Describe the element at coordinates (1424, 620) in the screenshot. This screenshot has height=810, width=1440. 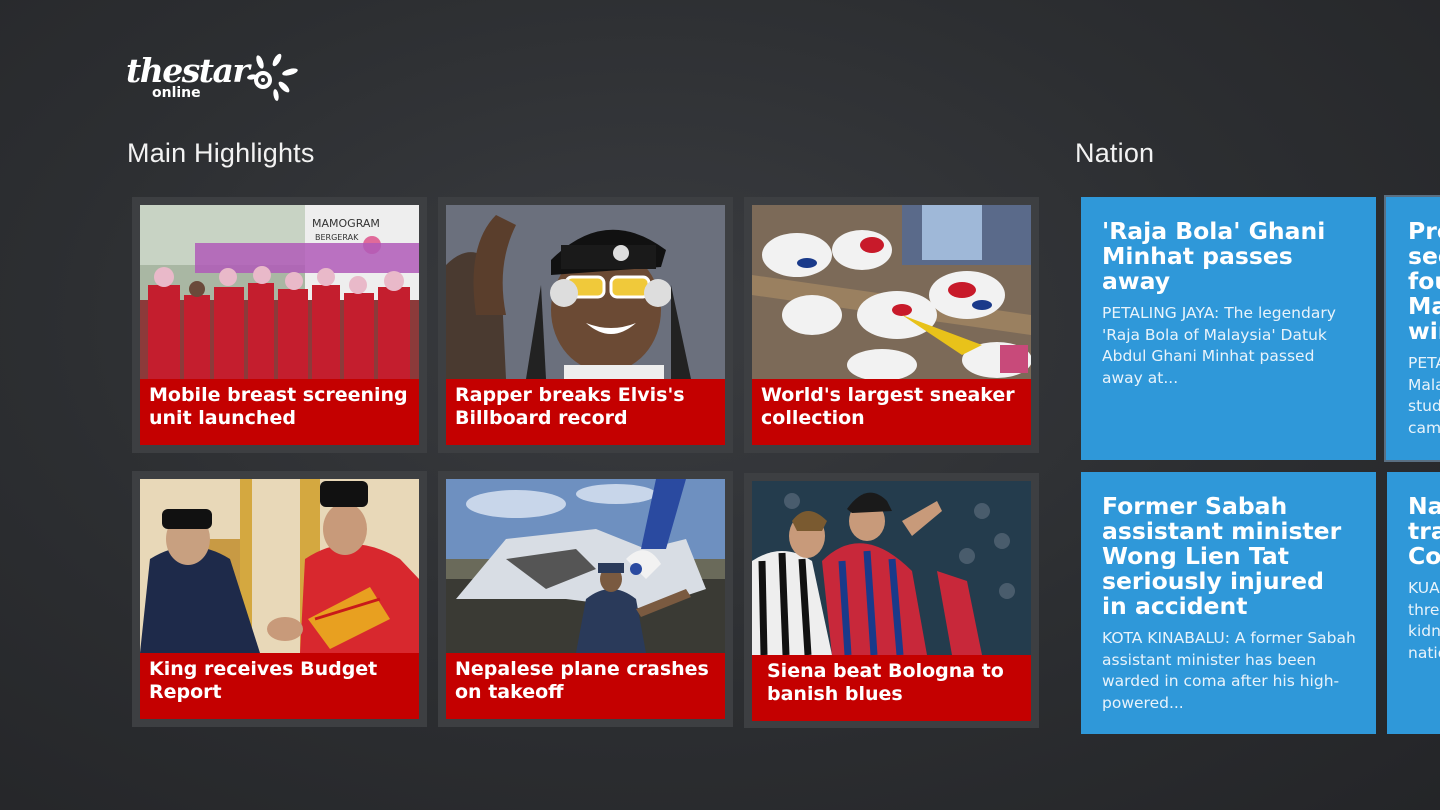
I see `news-summary: KUA thre kidn natio` at that location.